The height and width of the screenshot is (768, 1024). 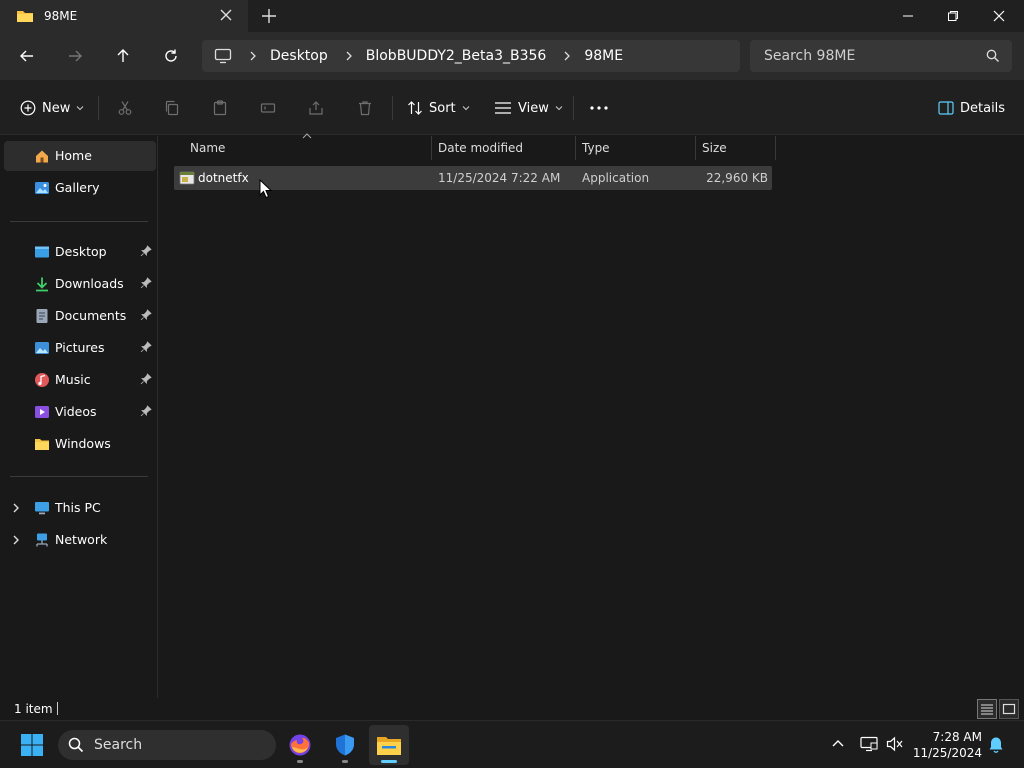 I want to click on column-header-name: Name, so click(x=308, y=148).